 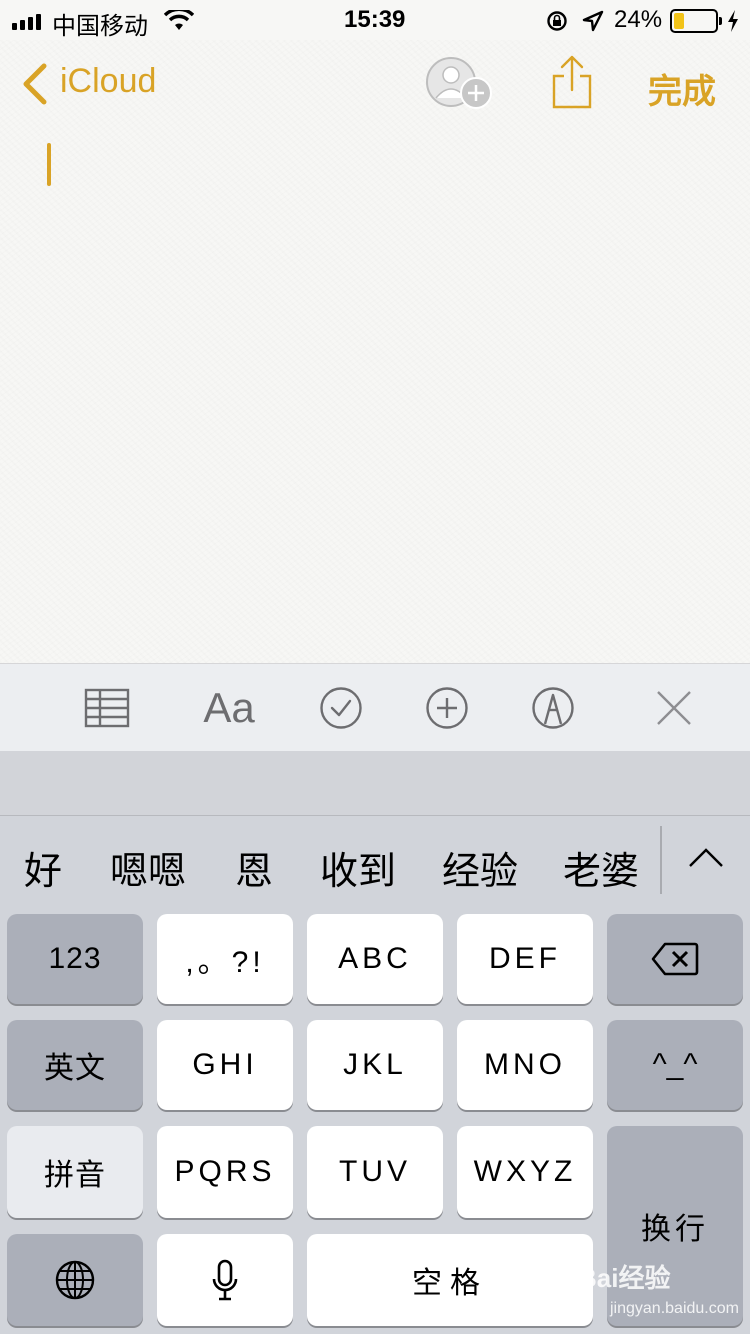 I want to click on key-emoticon: ^_^, so click(x=675, y=1065).